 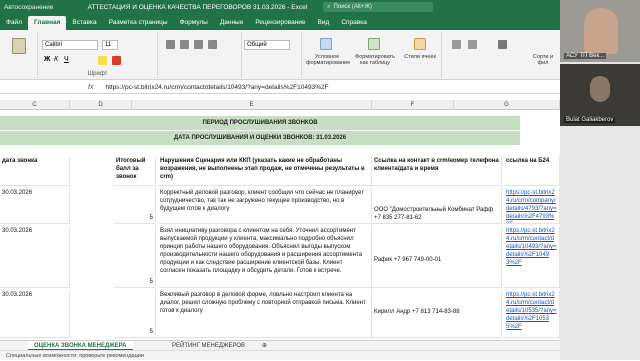 I want to click on period-header: ПЕРИОД ПРОСЛУШИВАНИЯ ЗВОНКОВ, so click(x=260, y=123).